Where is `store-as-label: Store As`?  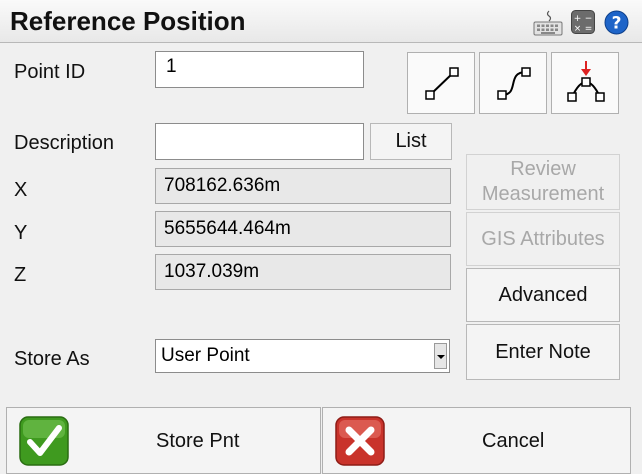 store-as-label: Store As is located at coordinates (52, 359).